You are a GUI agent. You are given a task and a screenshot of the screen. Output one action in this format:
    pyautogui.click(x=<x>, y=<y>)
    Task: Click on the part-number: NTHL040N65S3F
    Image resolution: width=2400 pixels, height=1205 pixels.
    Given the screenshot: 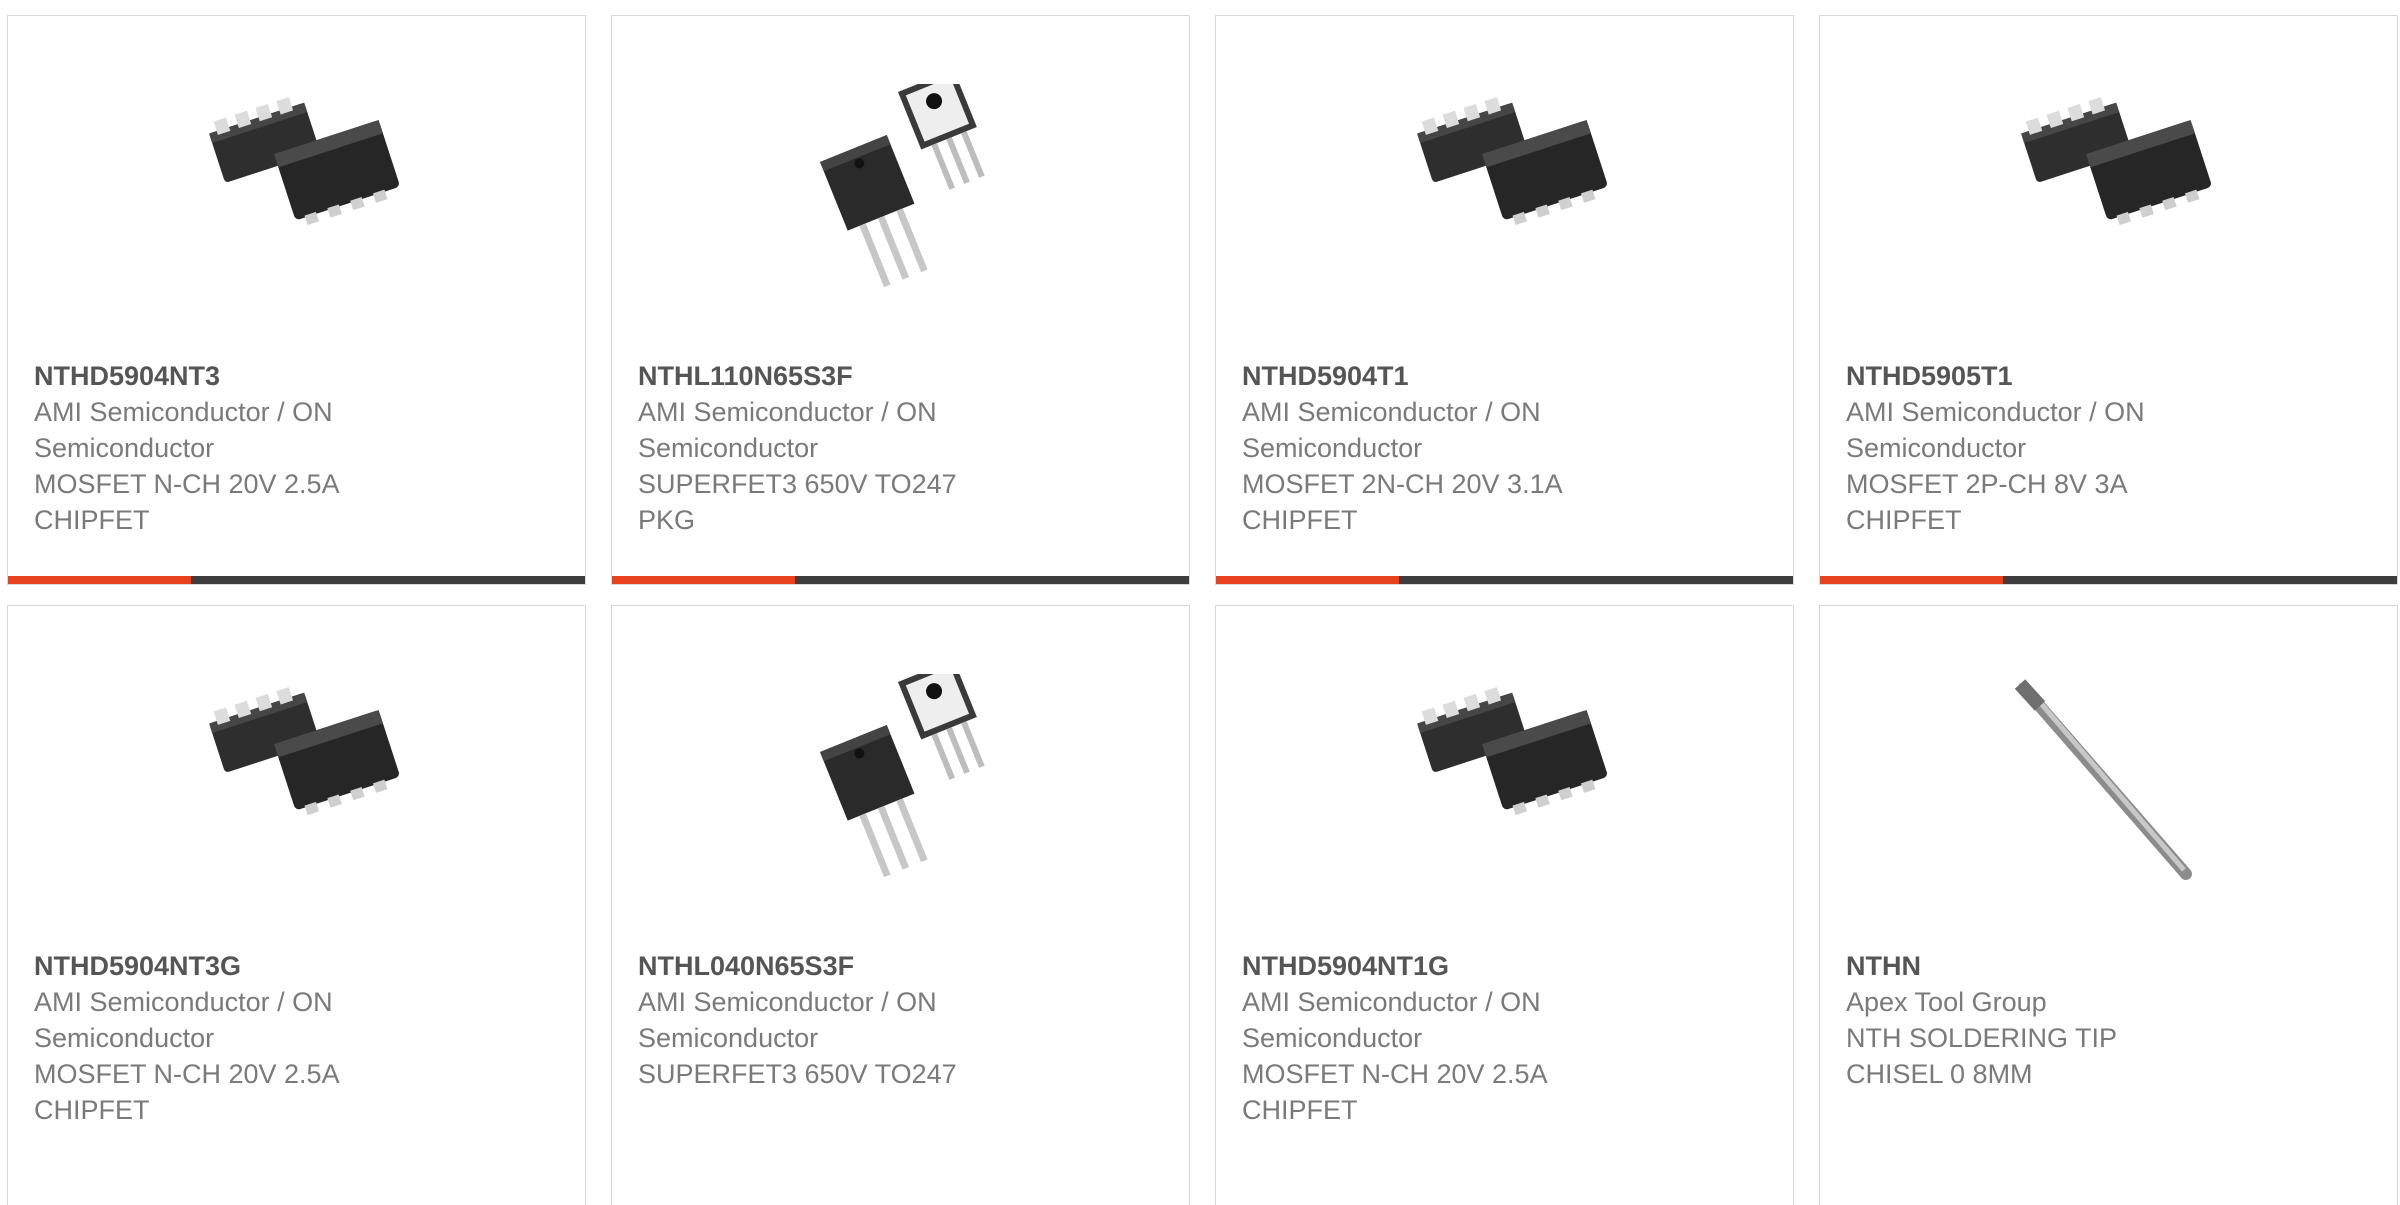 What is the action you would take?
    pyautogui.click(x=818, y=966)
    